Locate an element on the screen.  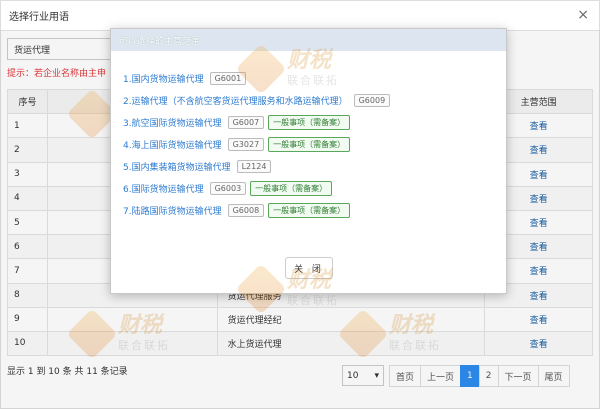
scope-item: 6.国际货物运输代理 G6003 一般事项（需备案） is located at coordinates (308, 188).